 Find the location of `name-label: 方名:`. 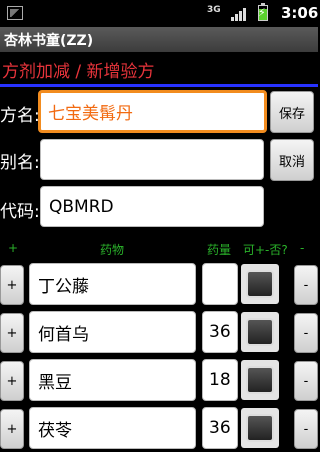

name-label: 方名: is located at coordinates (20, 116).